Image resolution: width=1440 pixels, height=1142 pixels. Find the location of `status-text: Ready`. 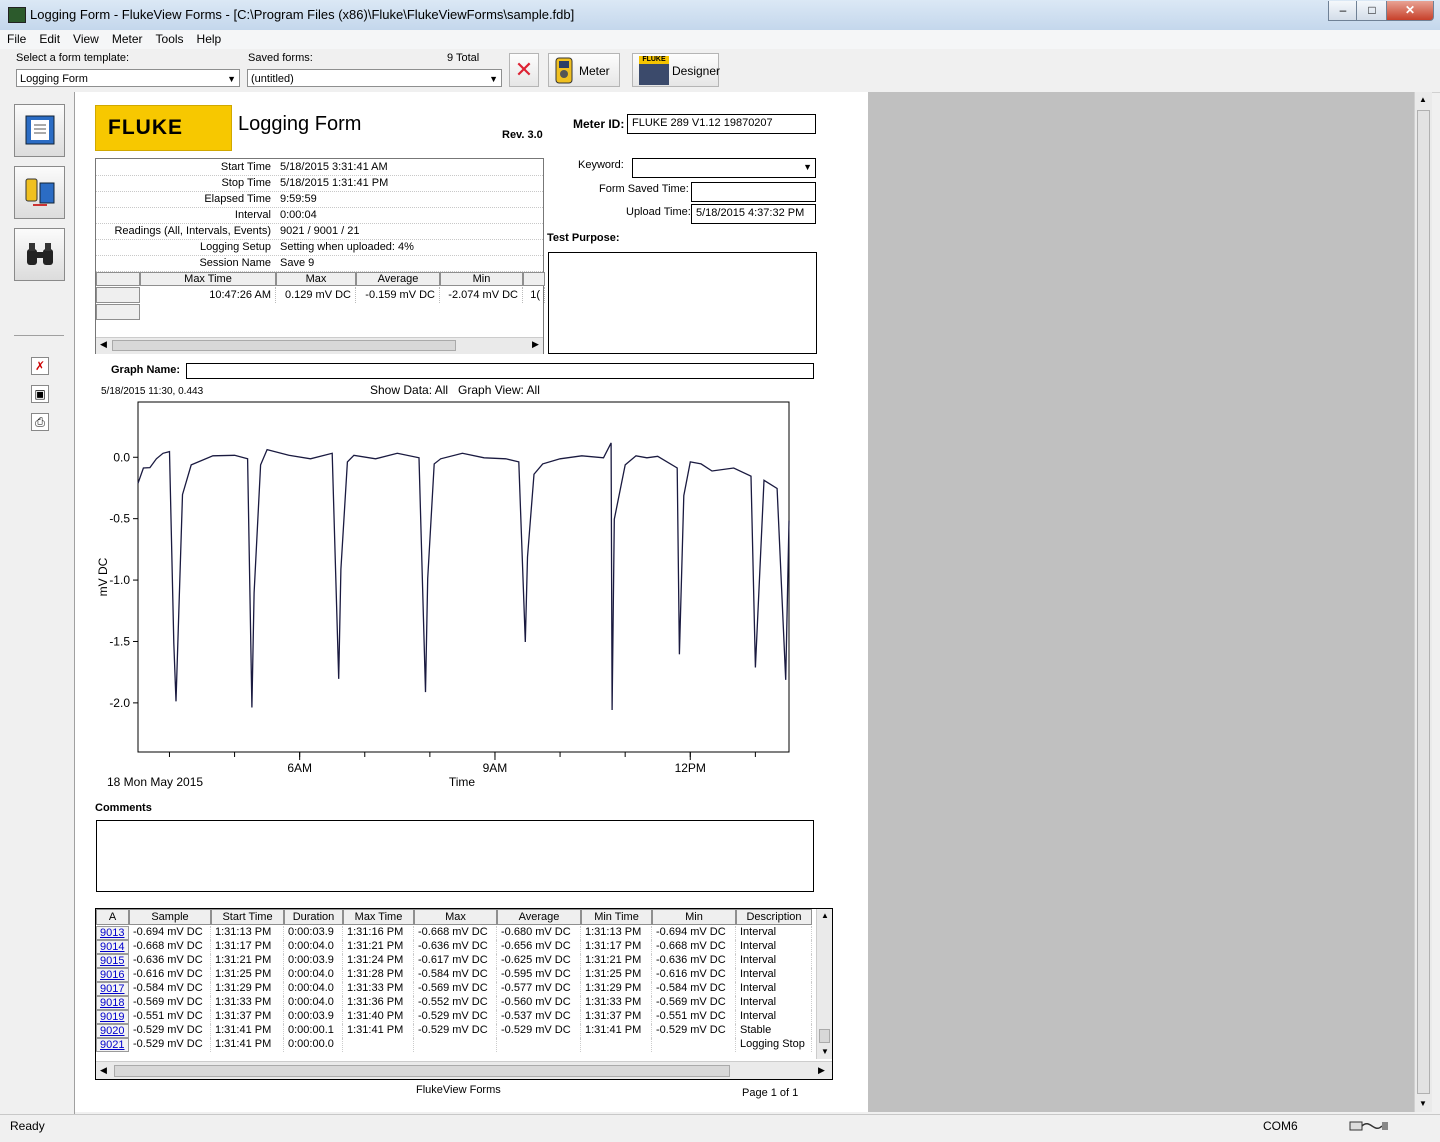

status-text: Ready is located at coordinates (27, 1126).